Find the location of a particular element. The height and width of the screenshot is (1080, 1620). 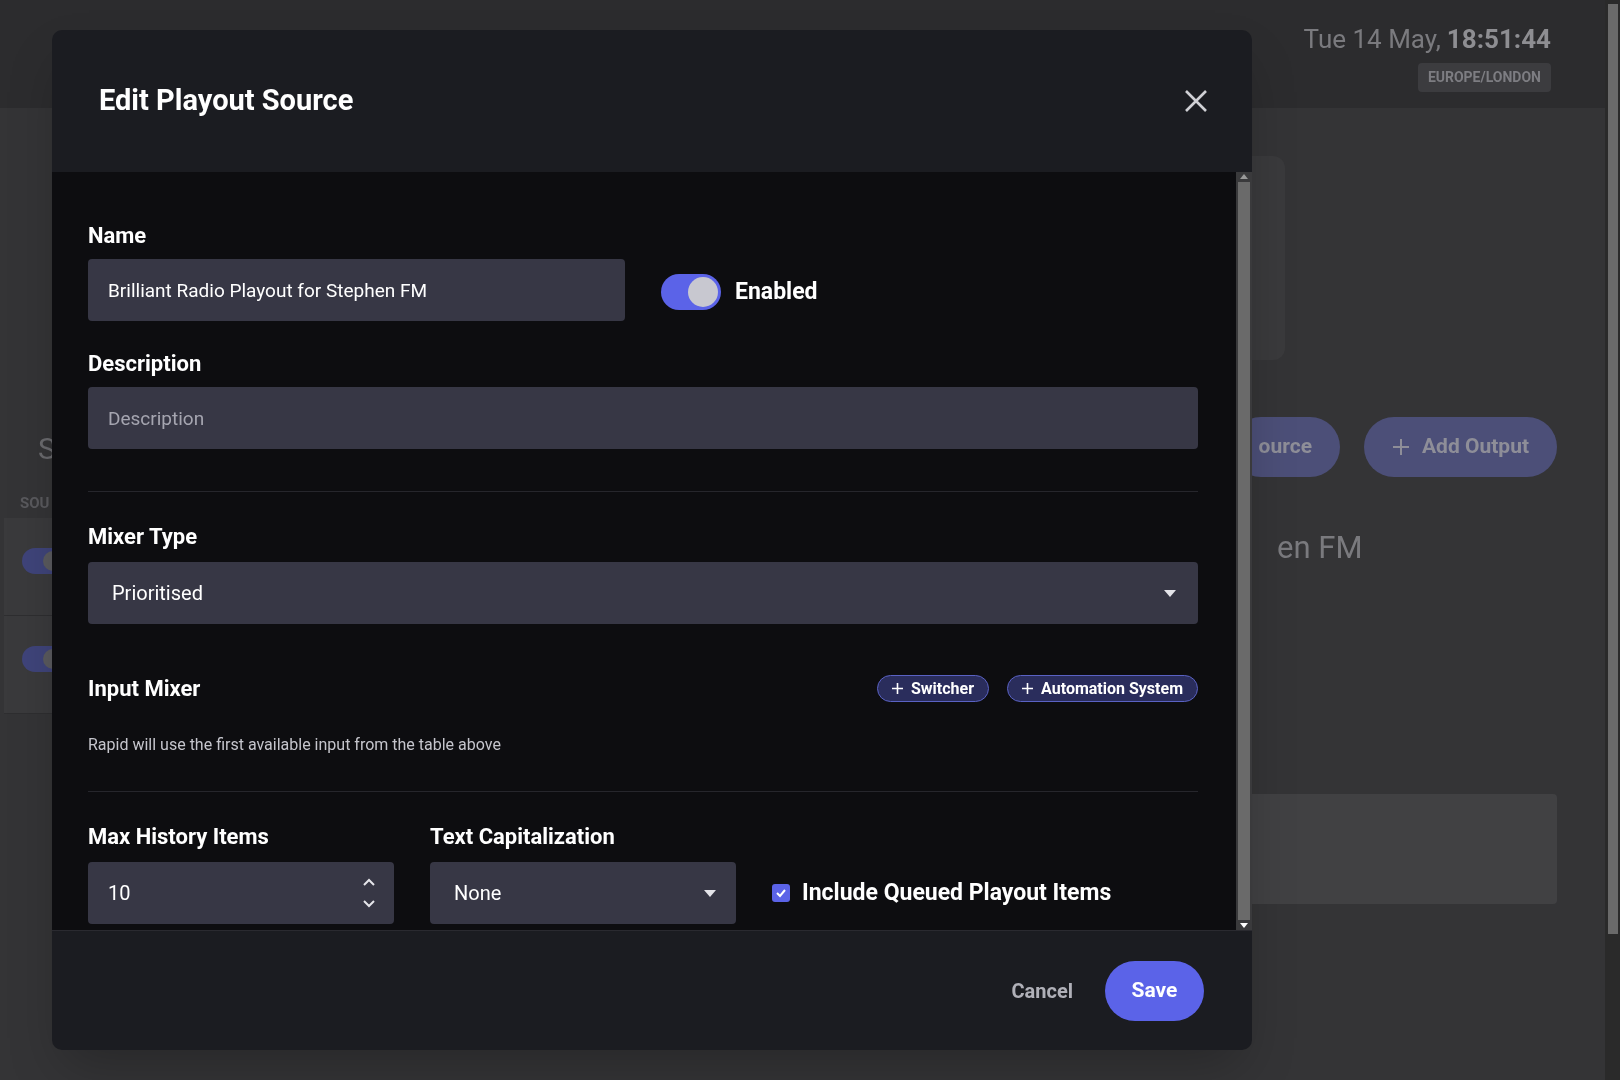

field-label: Description is located at coordinates (145, 364).